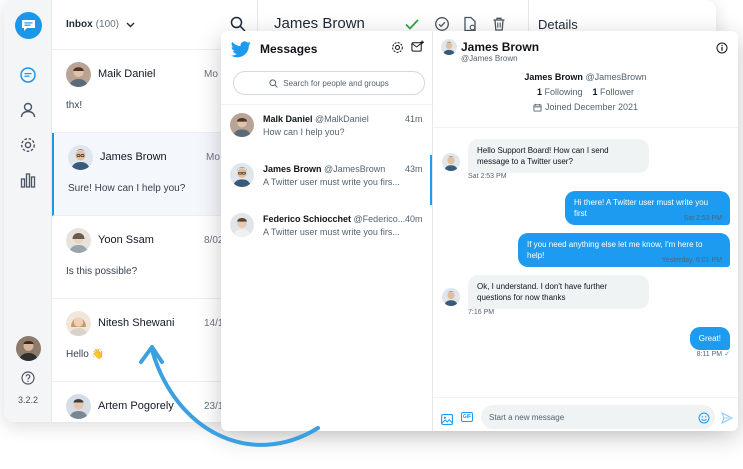  I want to click on conversation-name-line: James Brown @JamesBrown, so click(324, 169).